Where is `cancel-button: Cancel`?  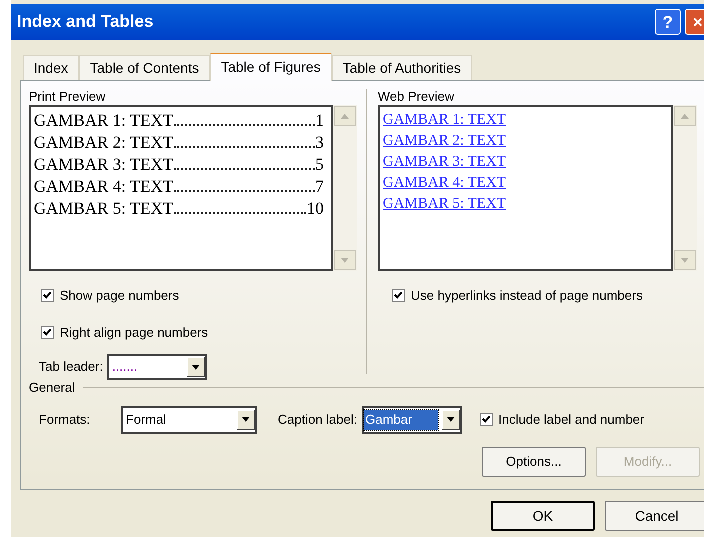
cancel-button: Cancel is located at coordinates (654, 516).